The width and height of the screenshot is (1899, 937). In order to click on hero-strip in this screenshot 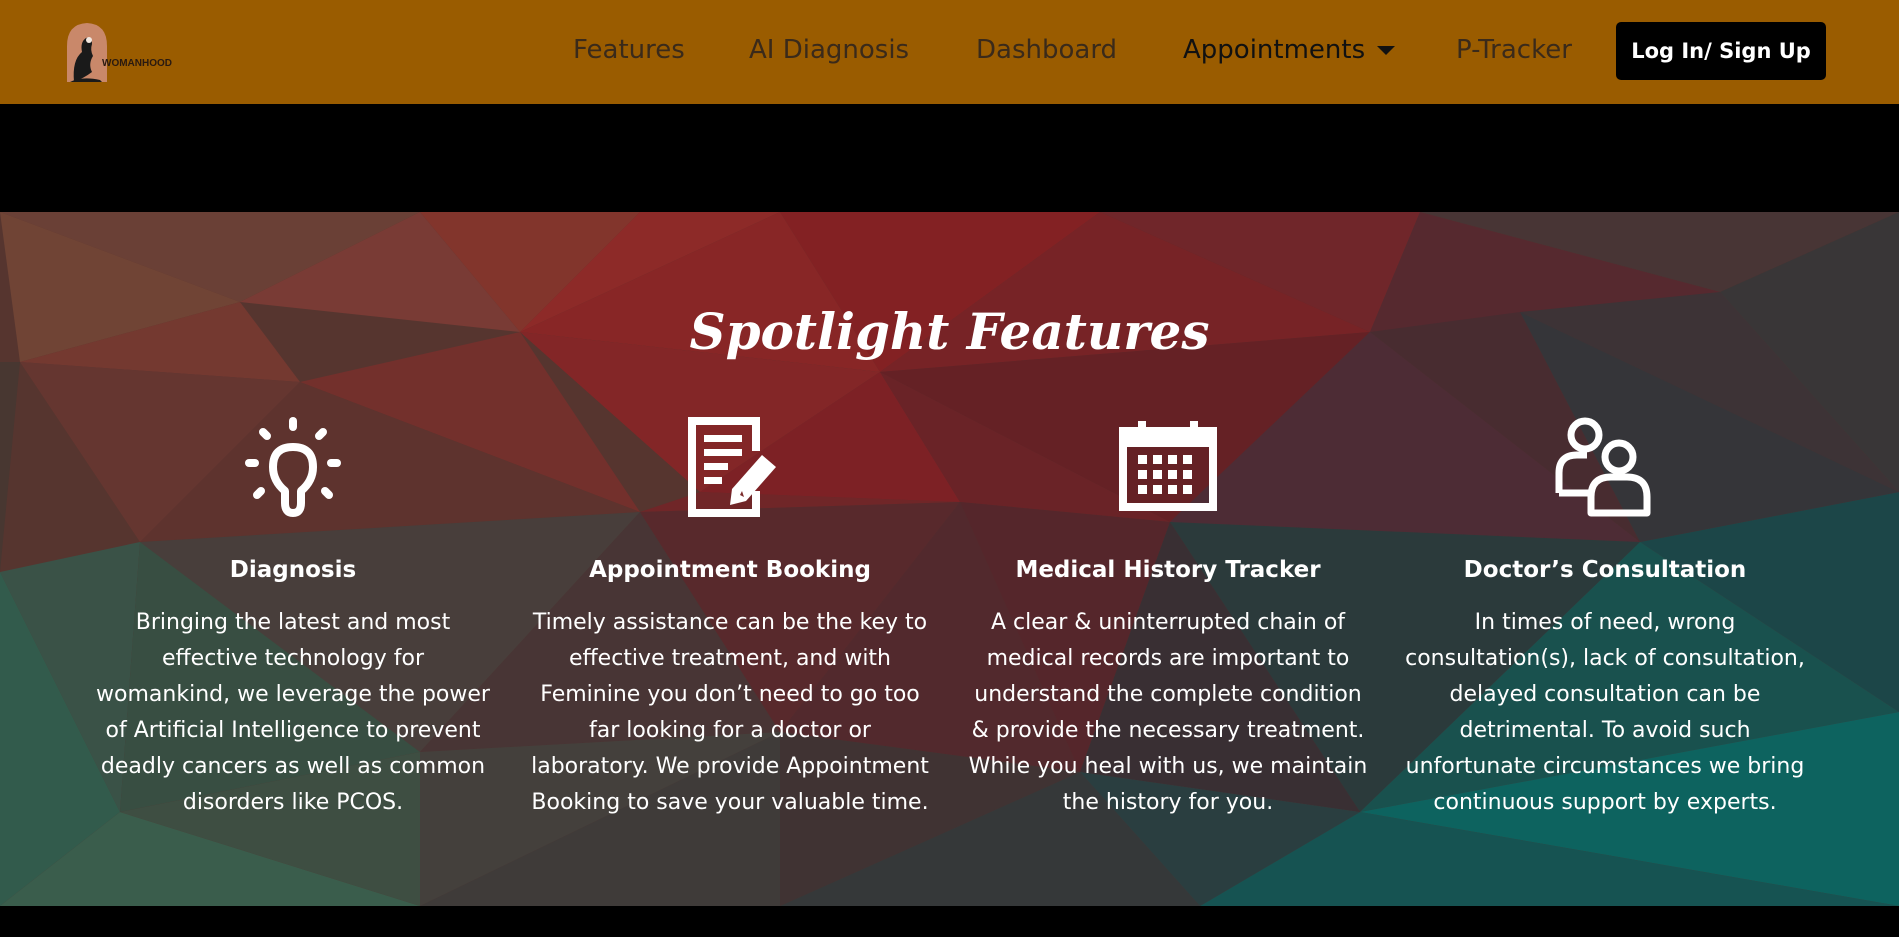, I will do `click(949, 158)`.